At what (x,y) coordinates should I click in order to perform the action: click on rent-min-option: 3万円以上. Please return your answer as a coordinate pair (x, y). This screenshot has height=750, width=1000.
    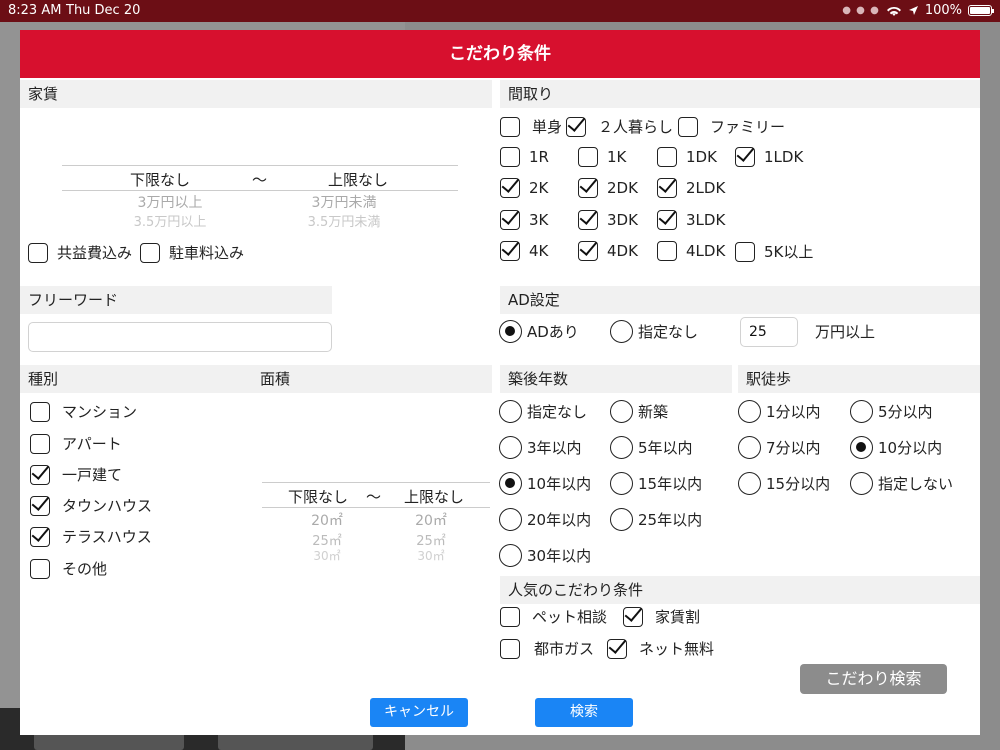
    Looking at the image, I should click on (170, 202).